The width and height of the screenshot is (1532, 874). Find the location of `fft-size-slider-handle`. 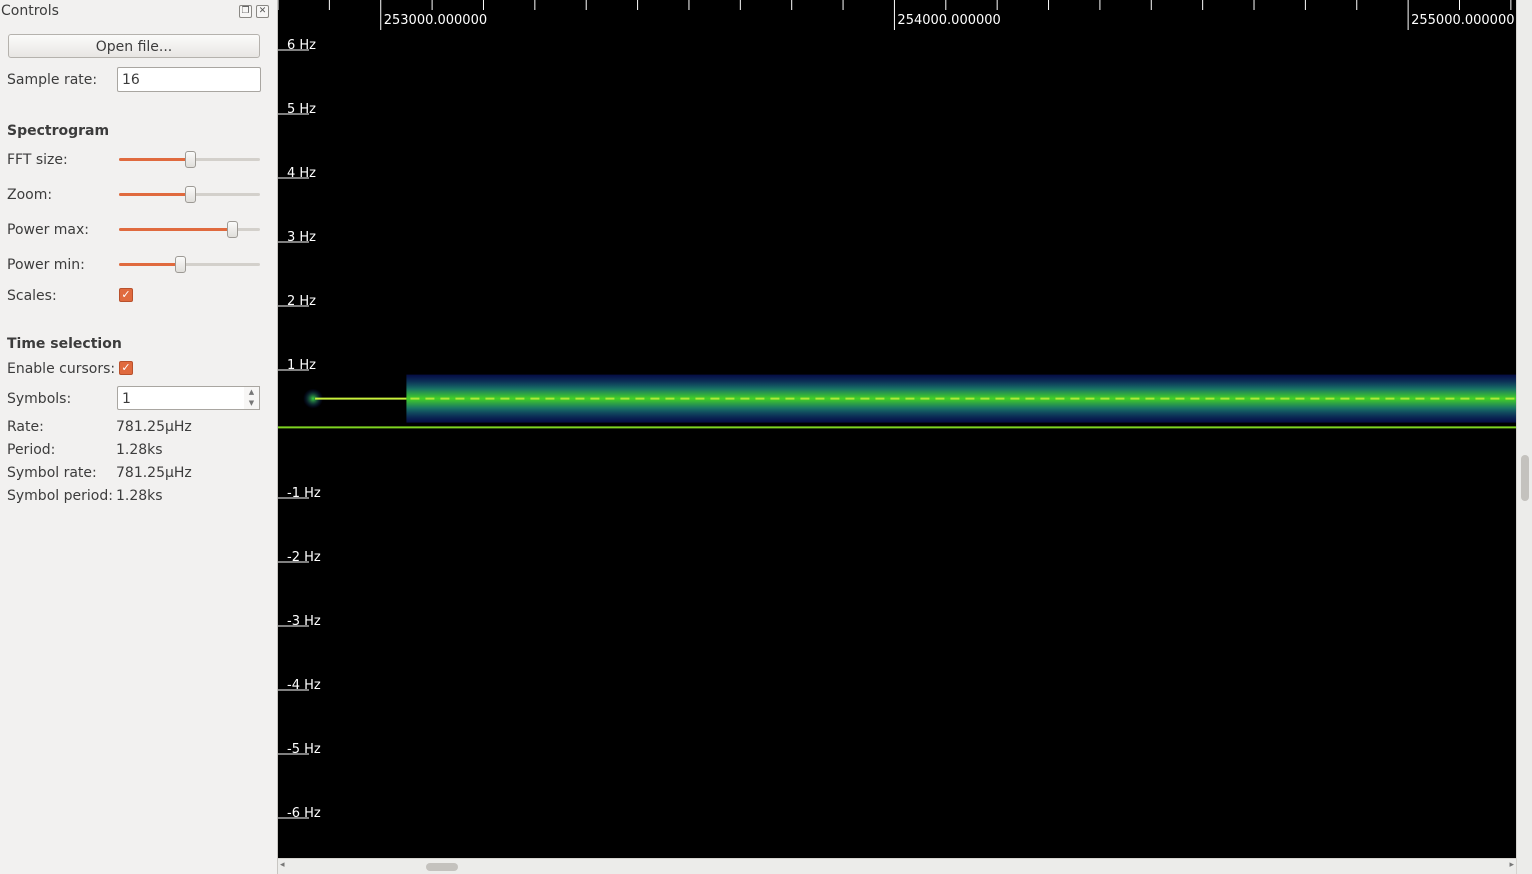

fft-size-slider-handle is located at coordinates (190, 159).